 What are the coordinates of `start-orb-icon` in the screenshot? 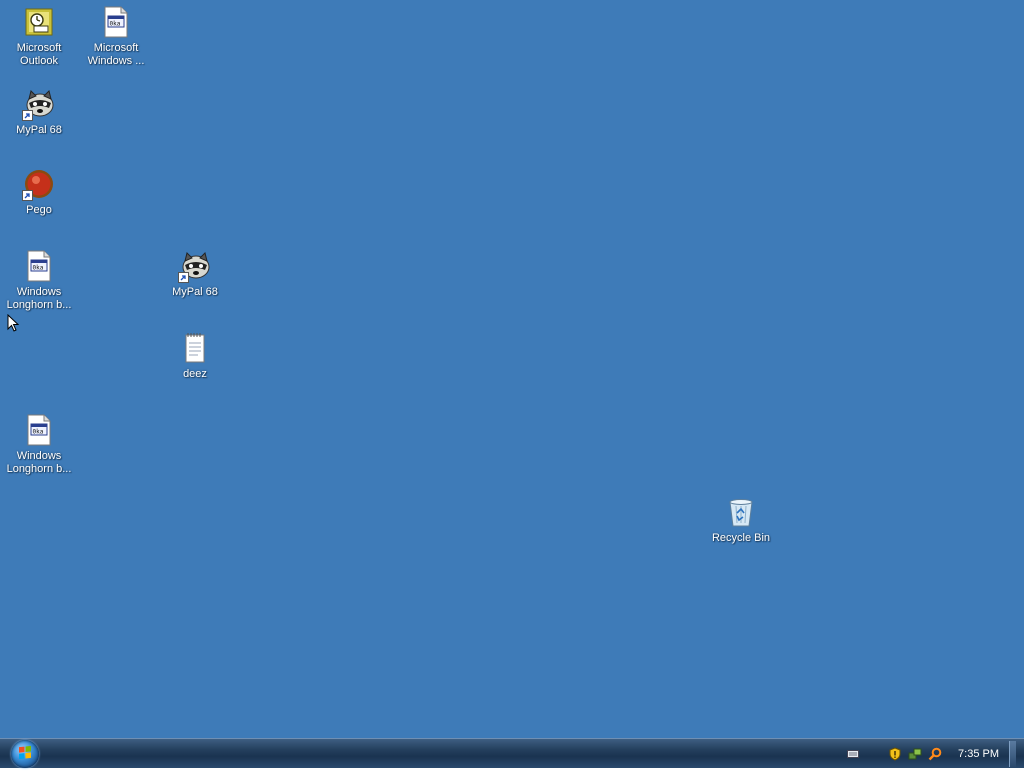 It's located at (25, 754).